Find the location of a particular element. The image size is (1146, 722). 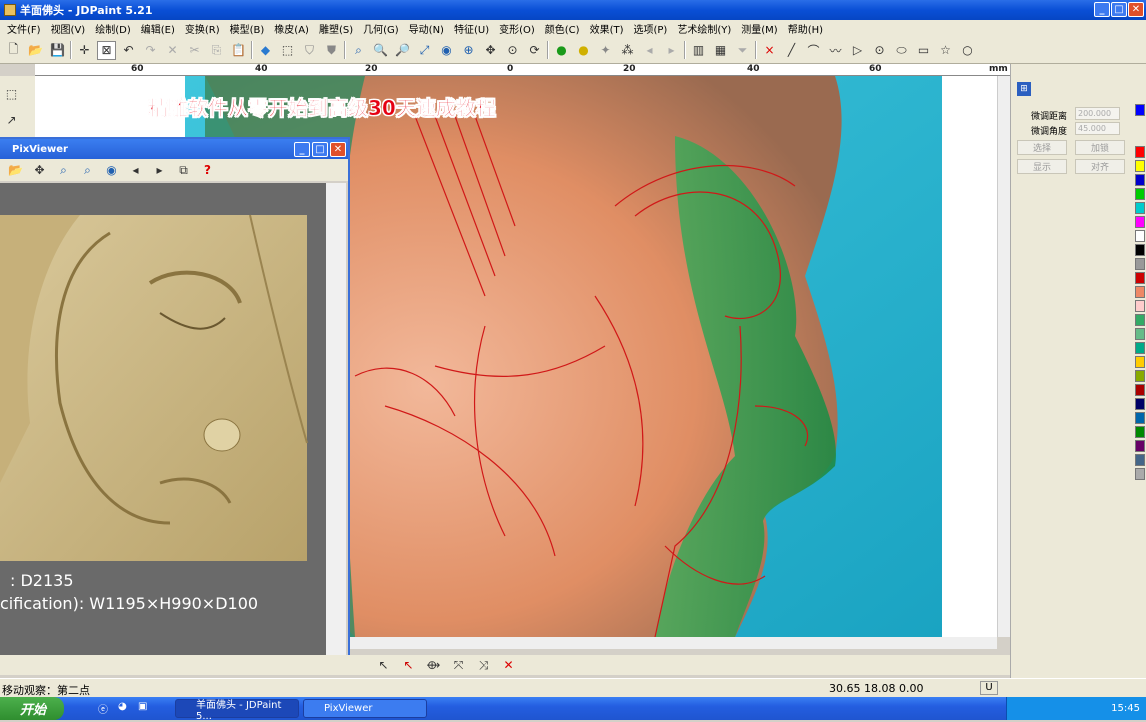

arrow-forward-icon: ▸ is located at coordinates (671, 50).